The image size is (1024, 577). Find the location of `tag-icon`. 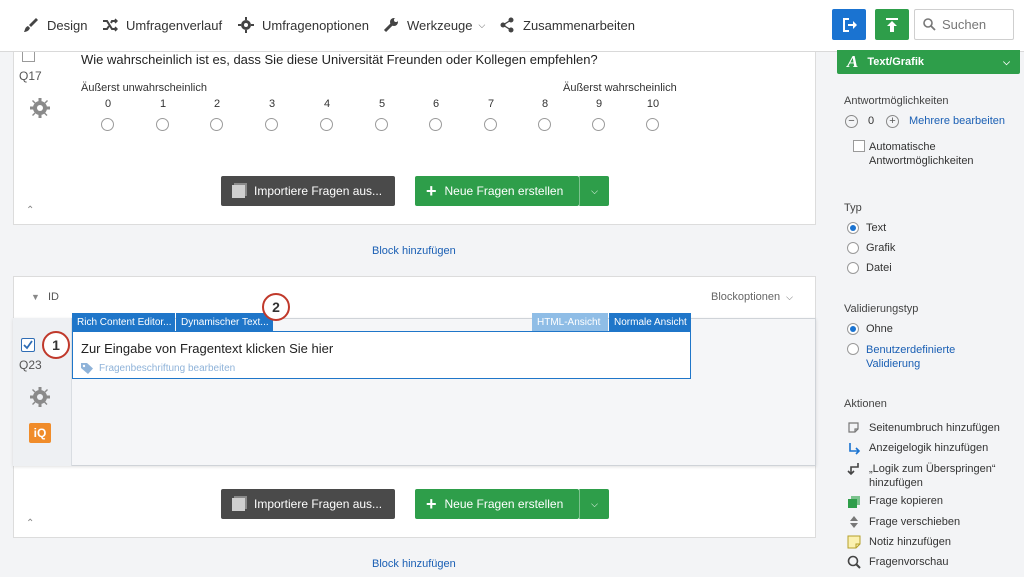

tag-icon is located at coordinates (87, 368).